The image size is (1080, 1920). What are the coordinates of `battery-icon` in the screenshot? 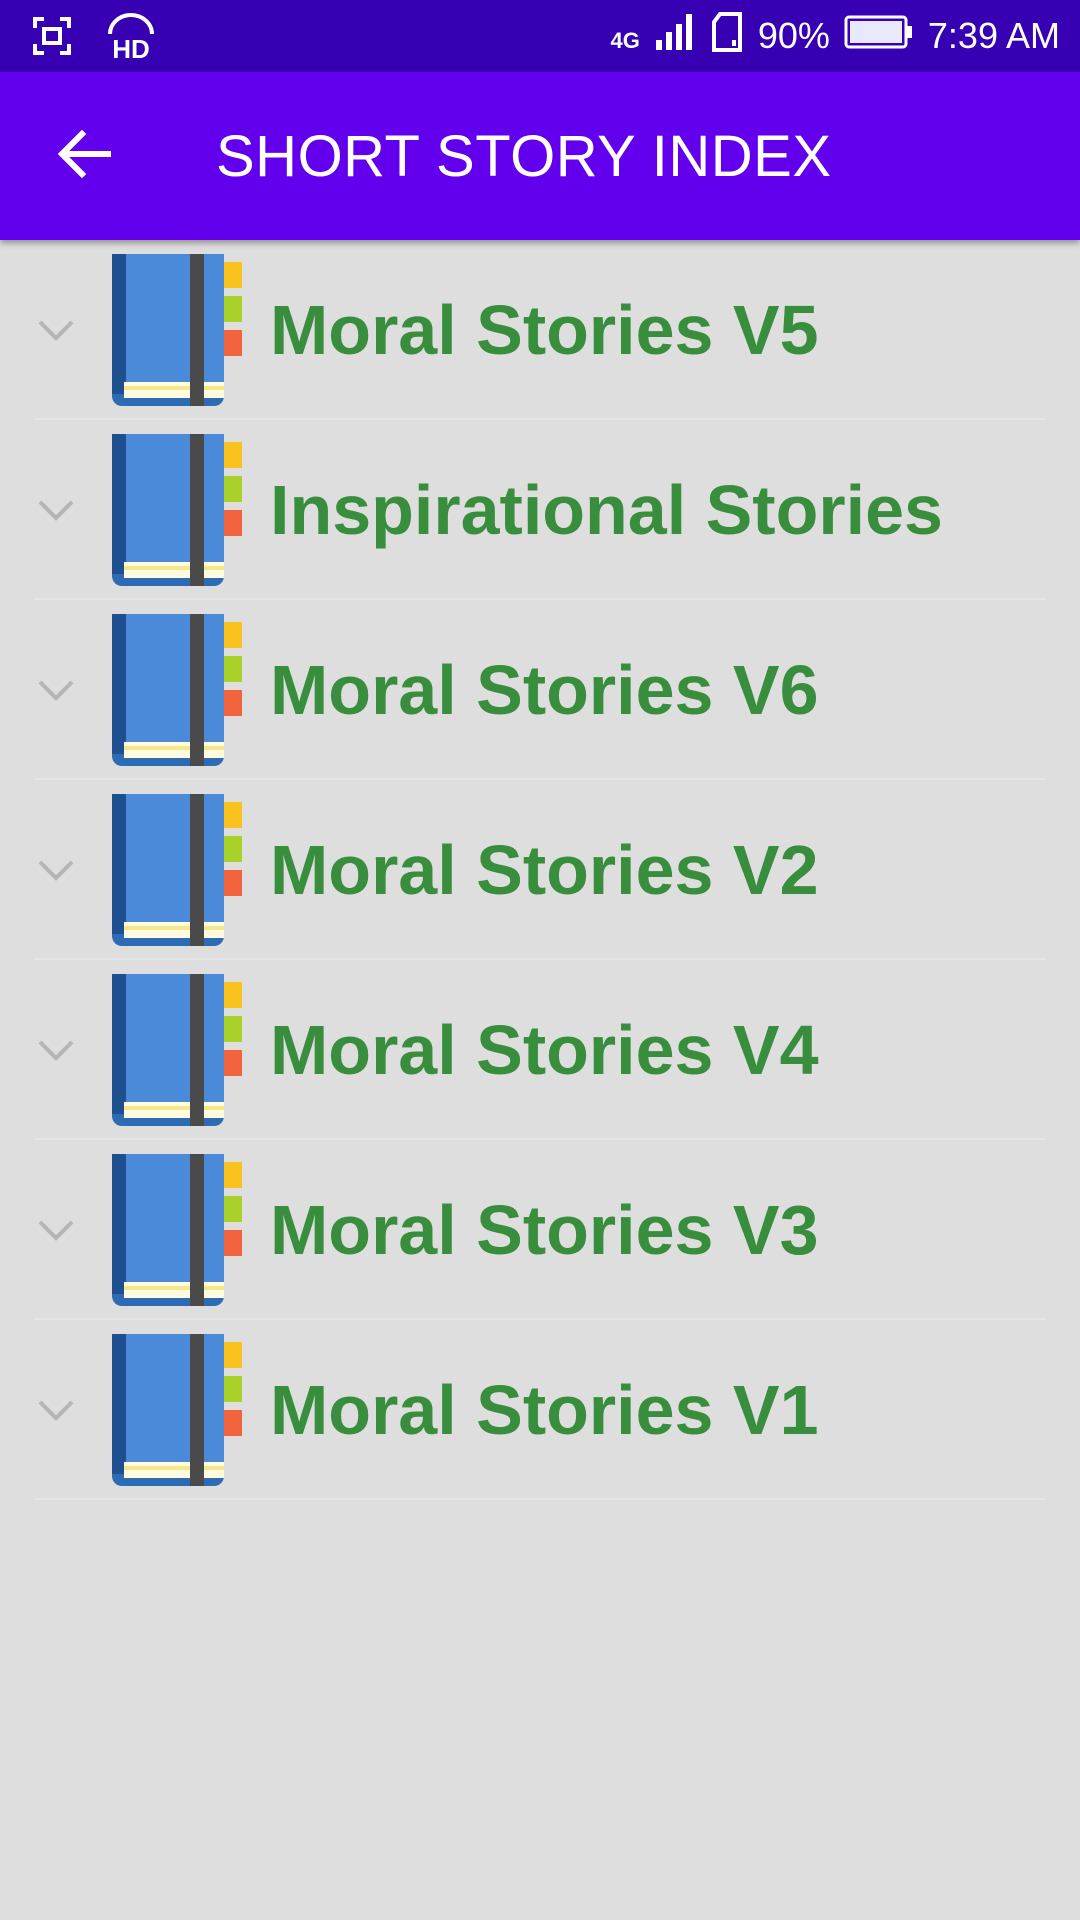 It's located at (879, 36).